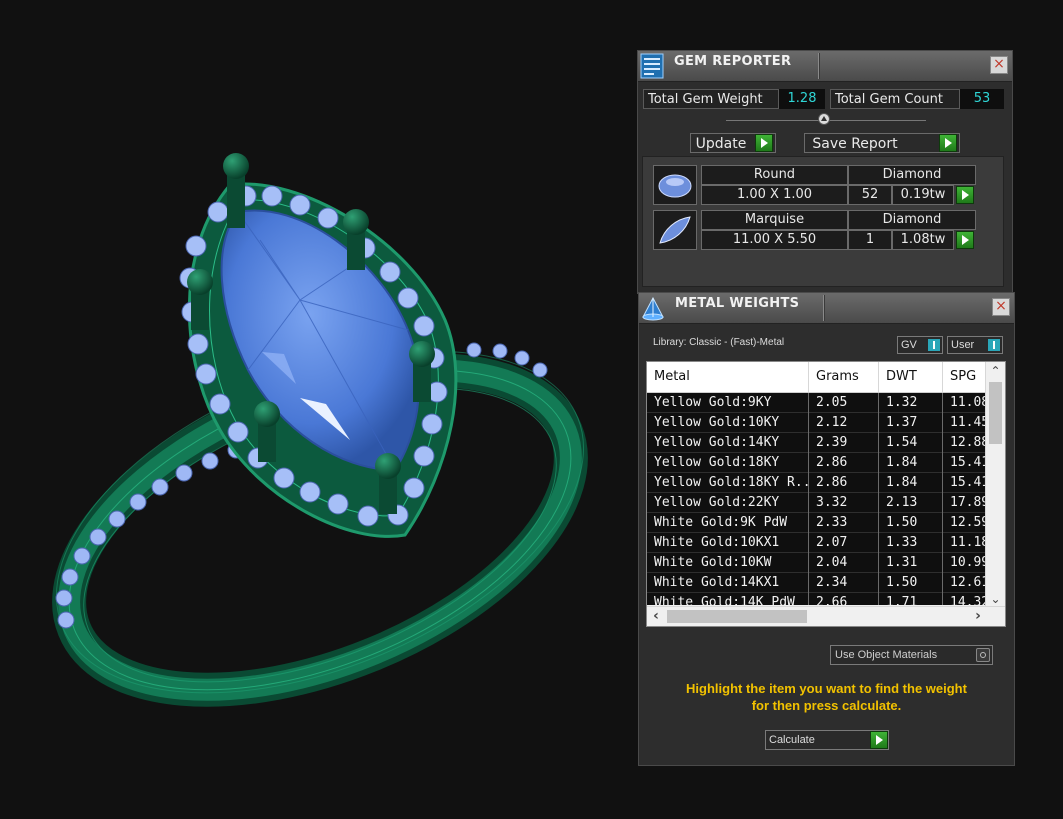 The height and width of the screenshot is (819, 1063). I want to click on metal-weights-titlebar: METAL WEIGHTS ×, so click(826, 308).